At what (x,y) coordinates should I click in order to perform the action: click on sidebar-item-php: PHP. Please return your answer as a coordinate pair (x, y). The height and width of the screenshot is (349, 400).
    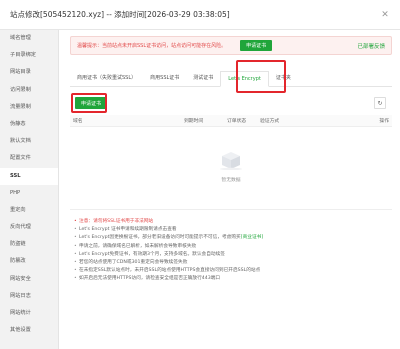
    Looking at the image, I should click on (29, 193).